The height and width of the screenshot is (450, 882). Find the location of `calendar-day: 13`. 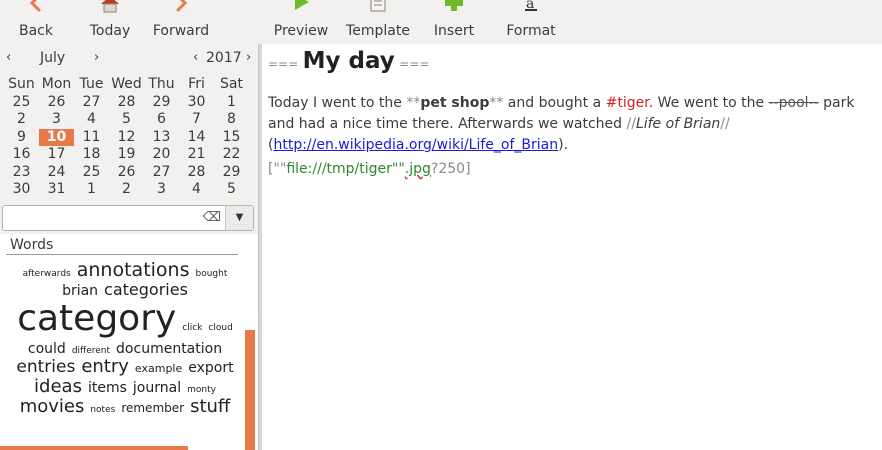

calendar-day: 13 is located at coordinates (161, 138).